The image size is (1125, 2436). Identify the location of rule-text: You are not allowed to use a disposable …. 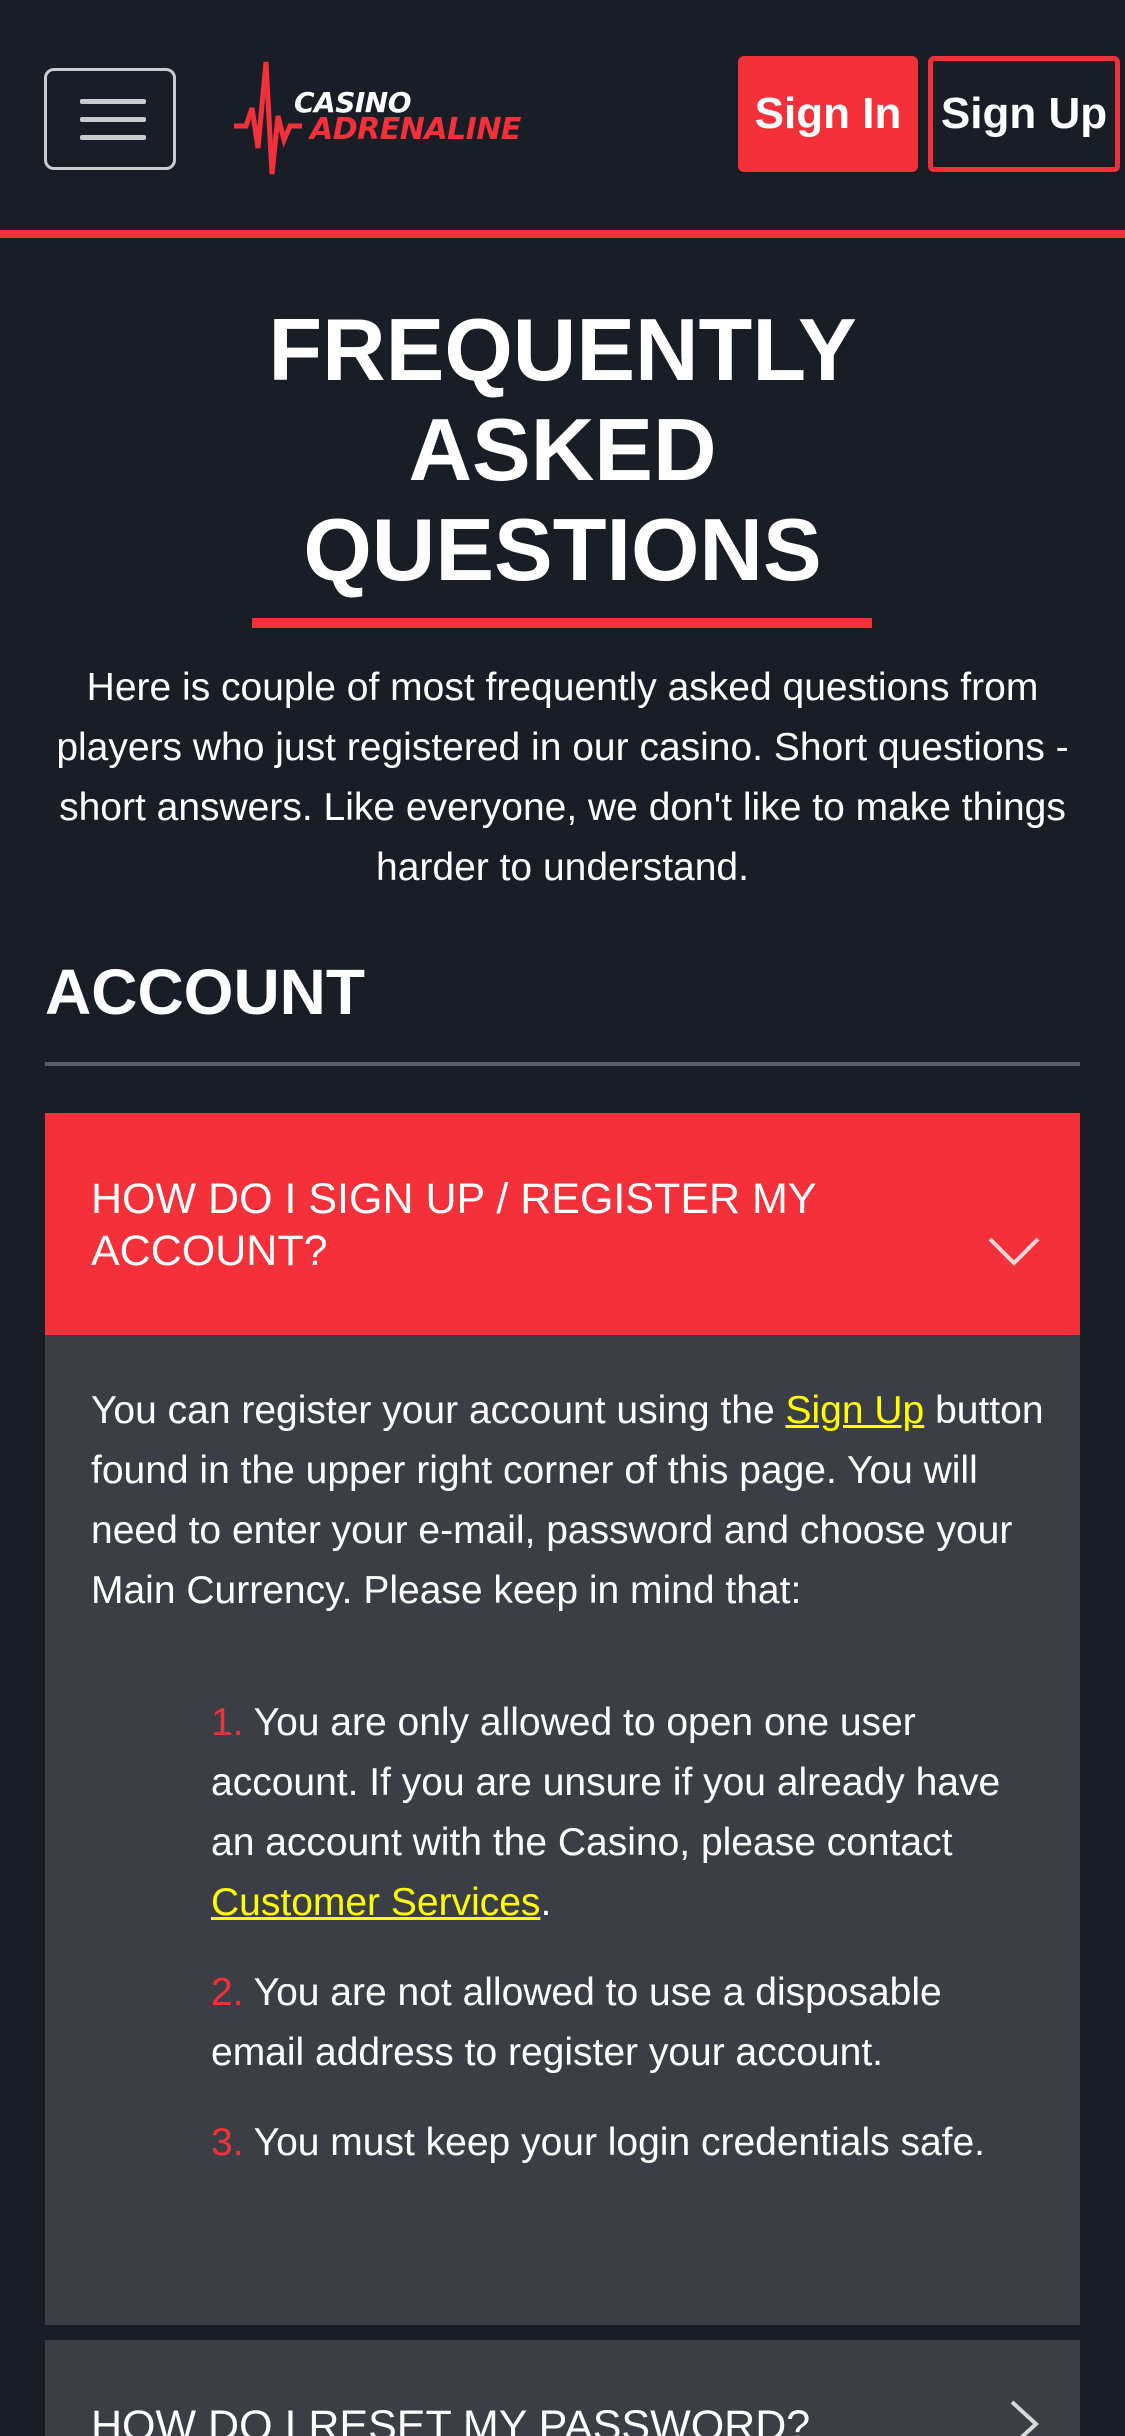
(576, 2022).